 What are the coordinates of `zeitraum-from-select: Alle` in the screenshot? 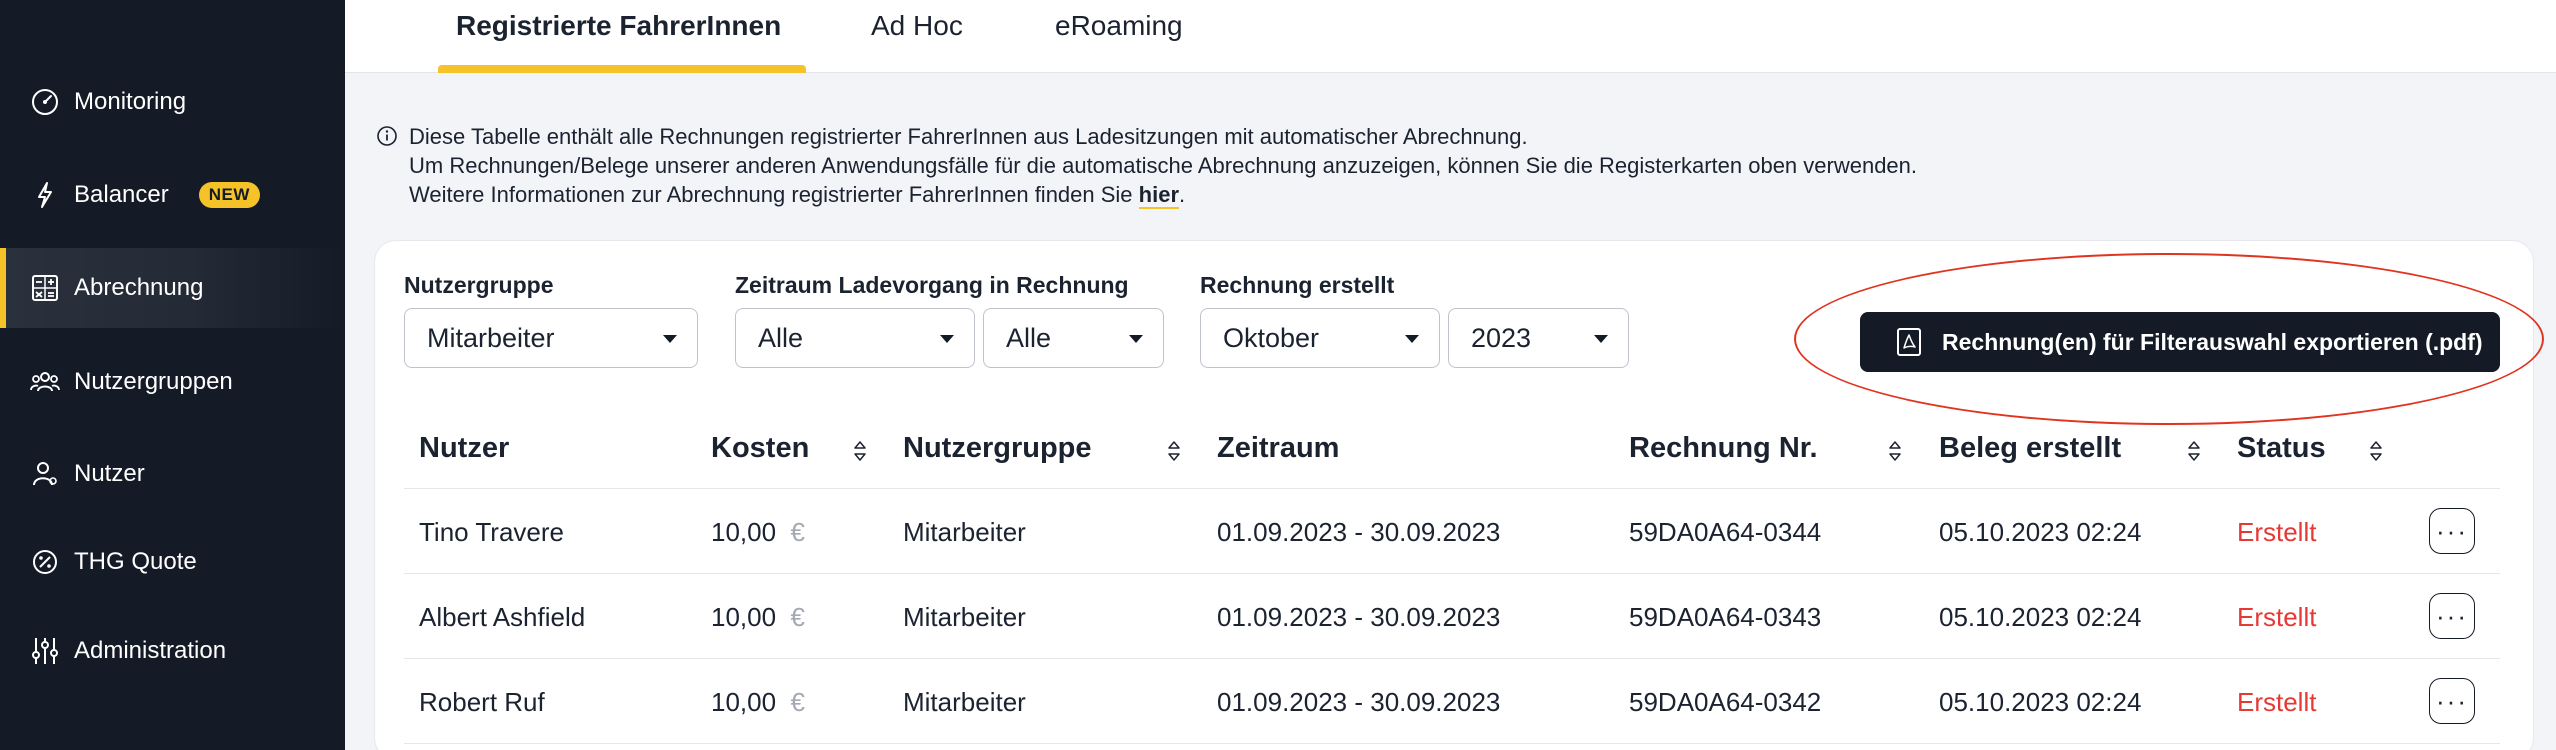 It's located at (855, 338).